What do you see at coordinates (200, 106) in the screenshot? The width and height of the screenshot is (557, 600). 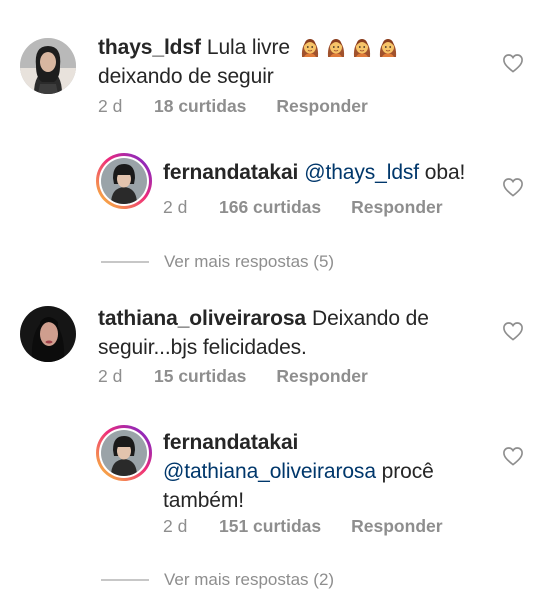 I see `likes-count: 18 curtidas` at bounding box center [200, 106].